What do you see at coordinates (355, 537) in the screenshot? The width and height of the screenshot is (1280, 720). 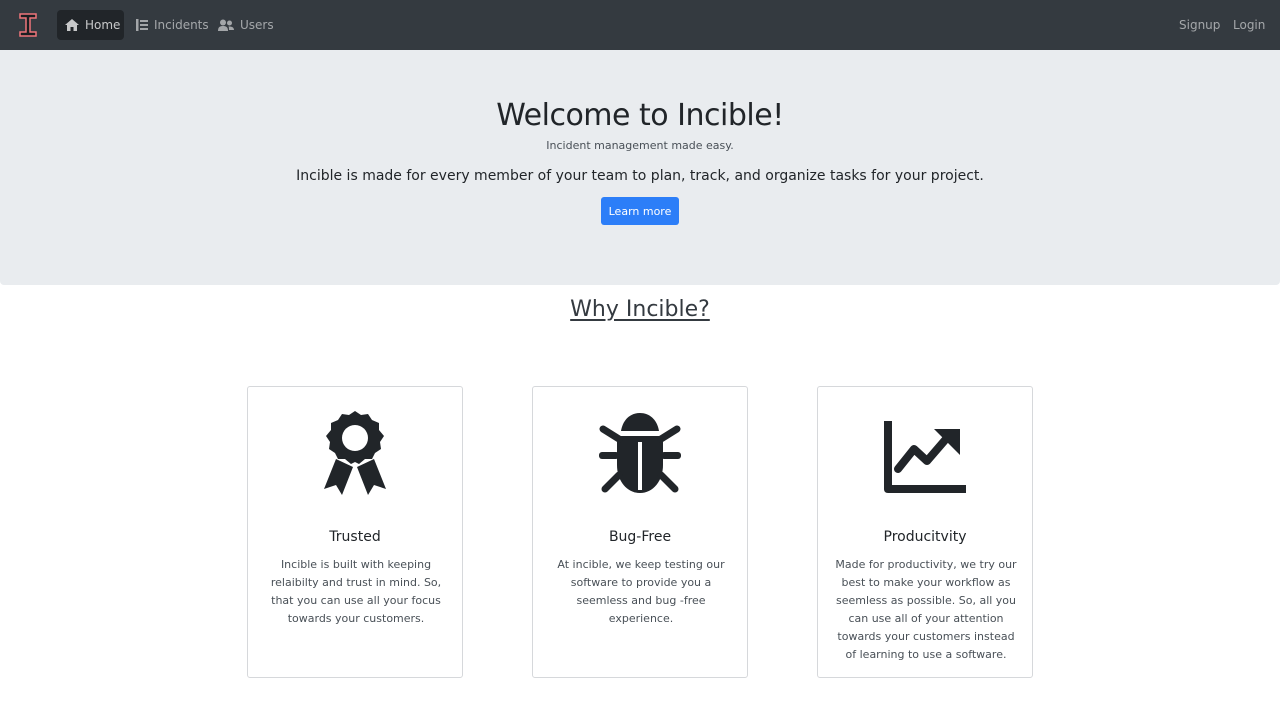 I see `feature-title: Trusted` at bounding box center [355, 537].